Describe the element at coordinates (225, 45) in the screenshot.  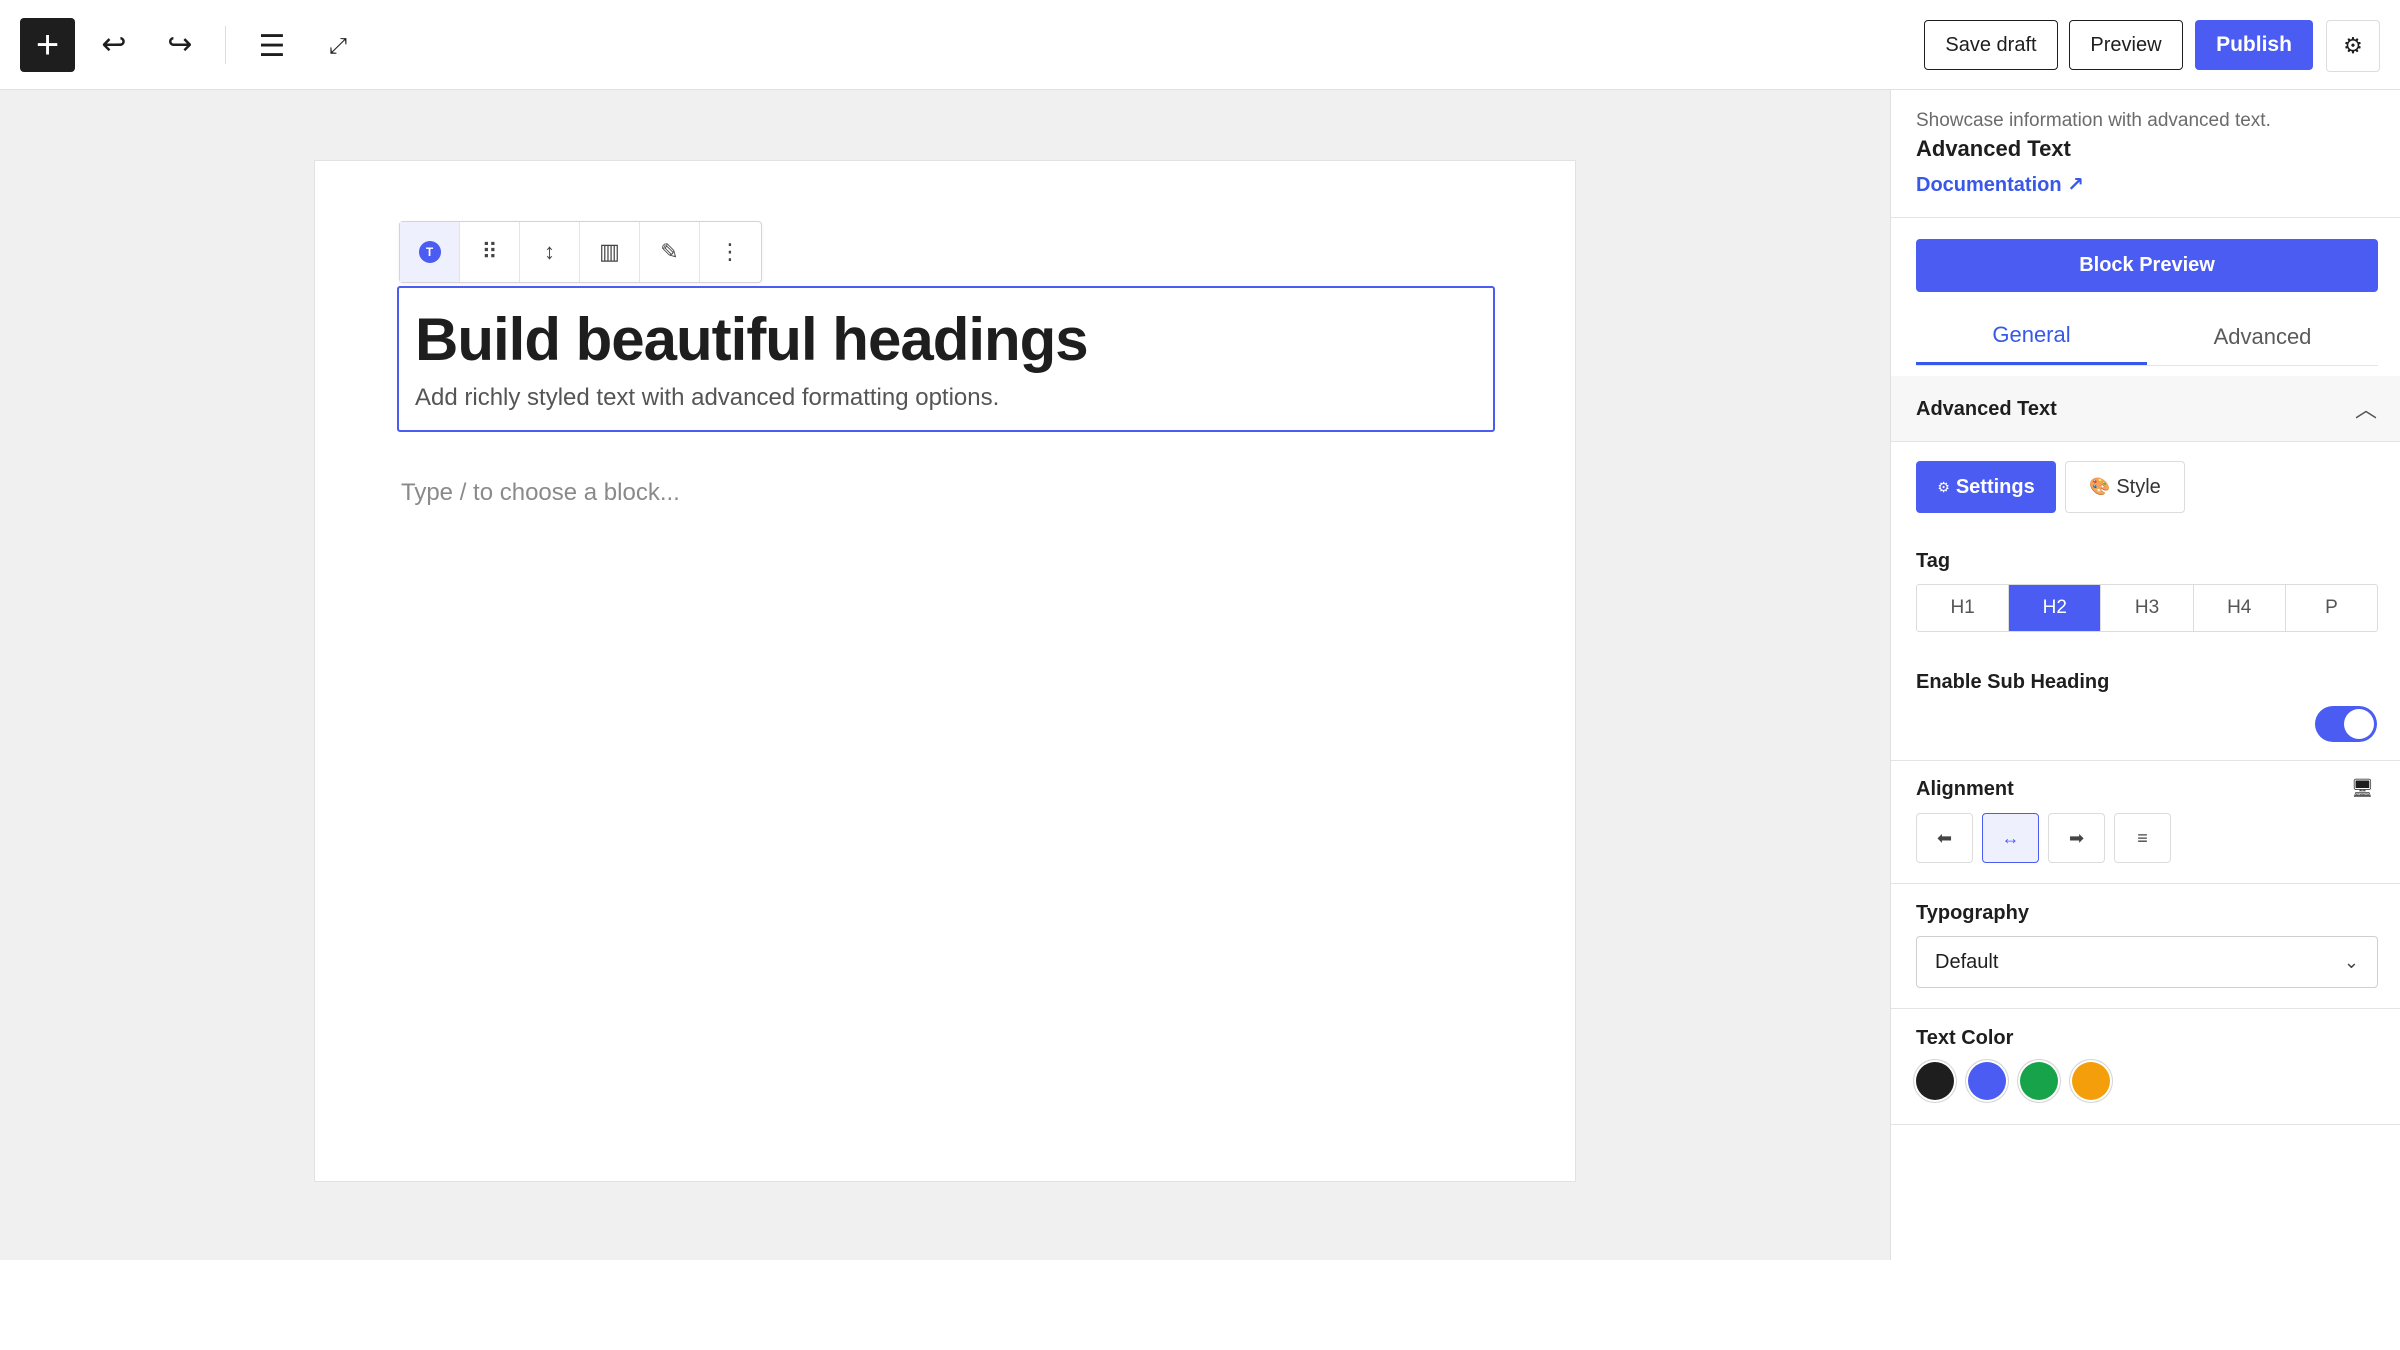
I see `toolbar-divider` at that location.